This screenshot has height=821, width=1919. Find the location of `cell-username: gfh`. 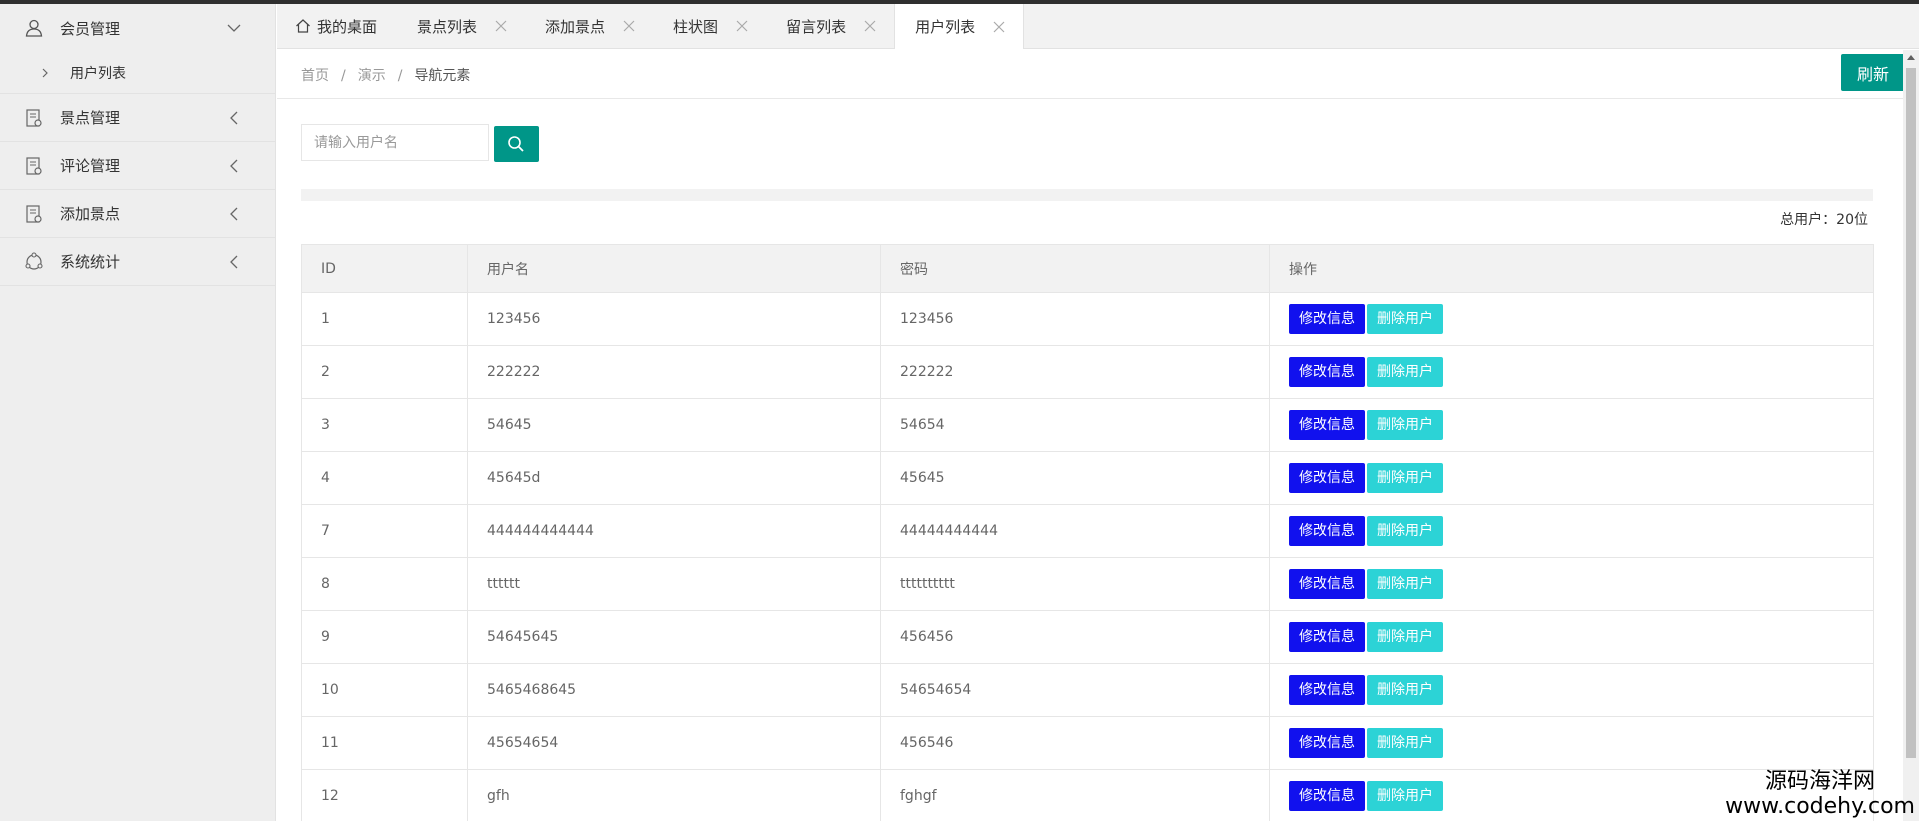

cell-username: gfh is located at coordinates (674, 795).